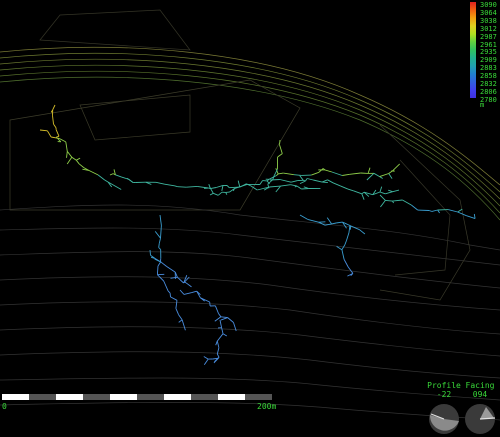 This screenshot has width=500, height=437. Describe the element at coordinates (139, 402) in the screenshot. I see `scale-bar: 0 200m` at that location.